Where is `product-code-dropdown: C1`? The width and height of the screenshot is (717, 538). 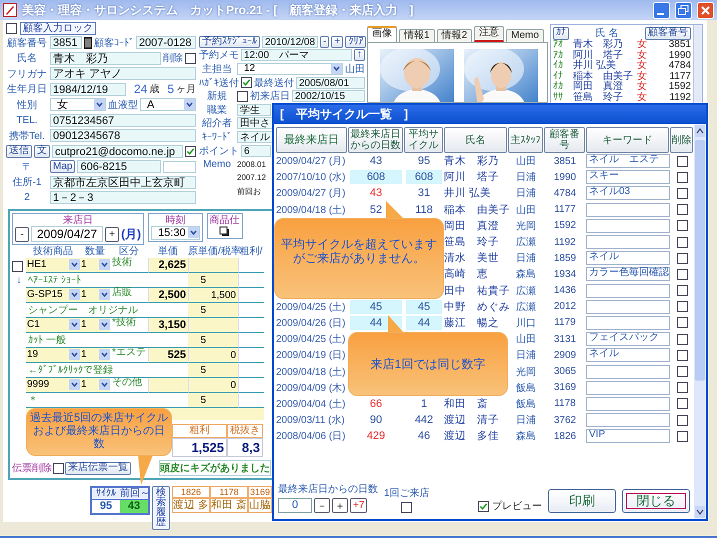 product-code-dropdown: C1 is located at coordinates (53, 325).